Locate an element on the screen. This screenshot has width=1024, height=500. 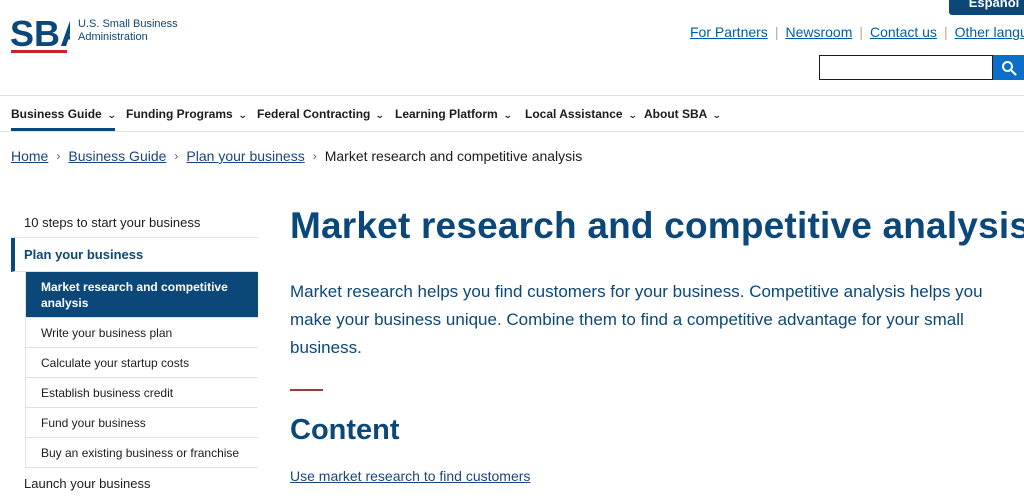
sidenav-item-10-steps: 10 steps to start your business is located at coordinates (134, 223).